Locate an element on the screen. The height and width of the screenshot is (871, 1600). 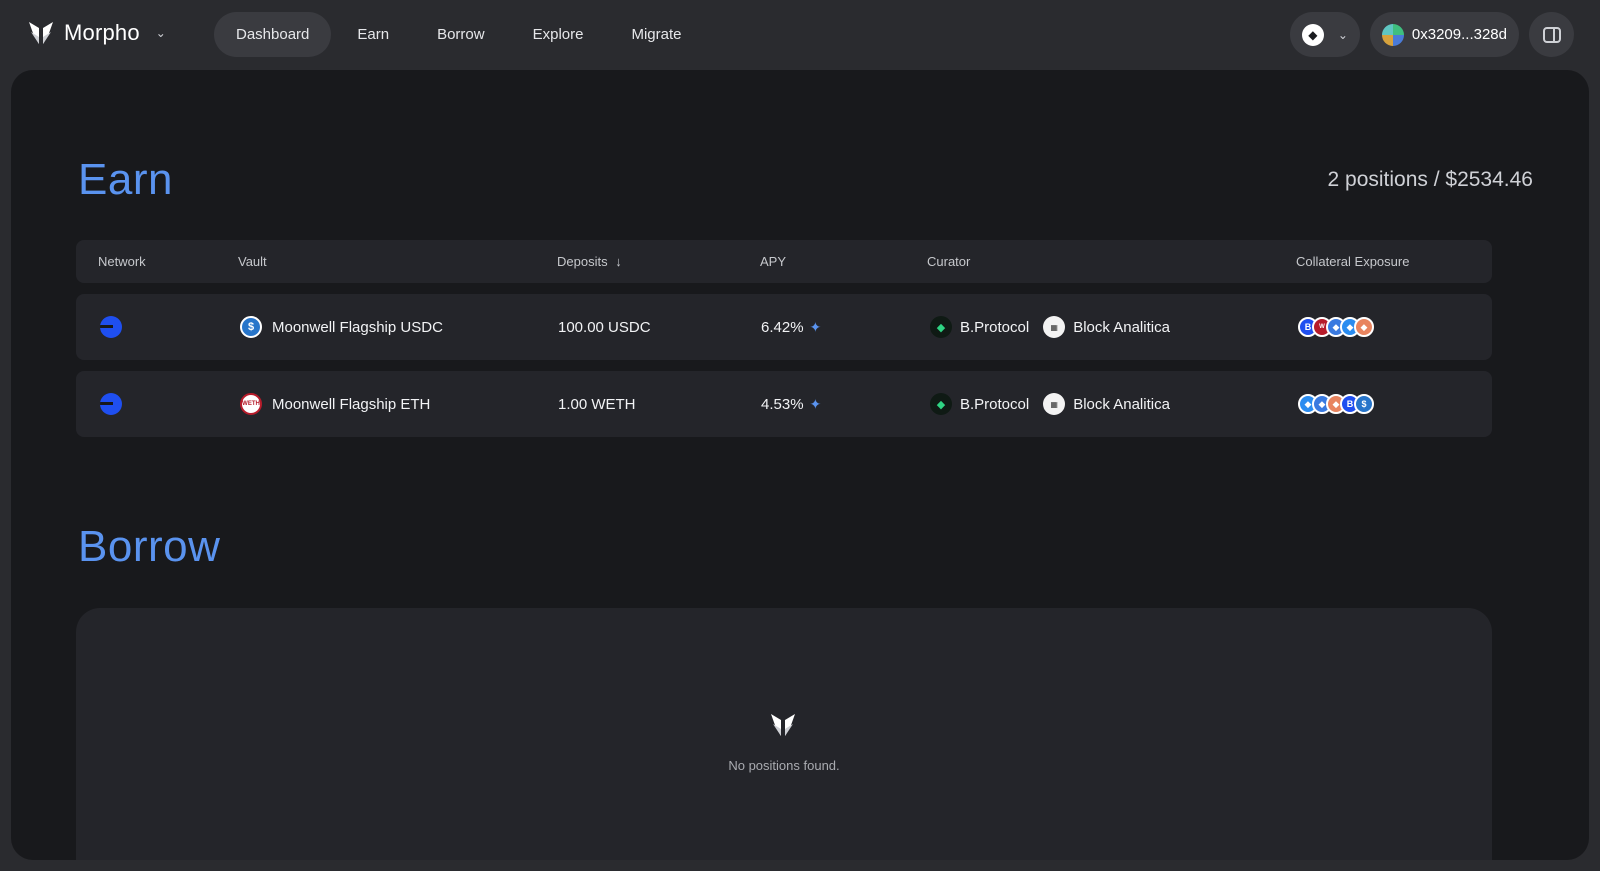
sidebar-toggle-button is located at coordinates (1551, 34).